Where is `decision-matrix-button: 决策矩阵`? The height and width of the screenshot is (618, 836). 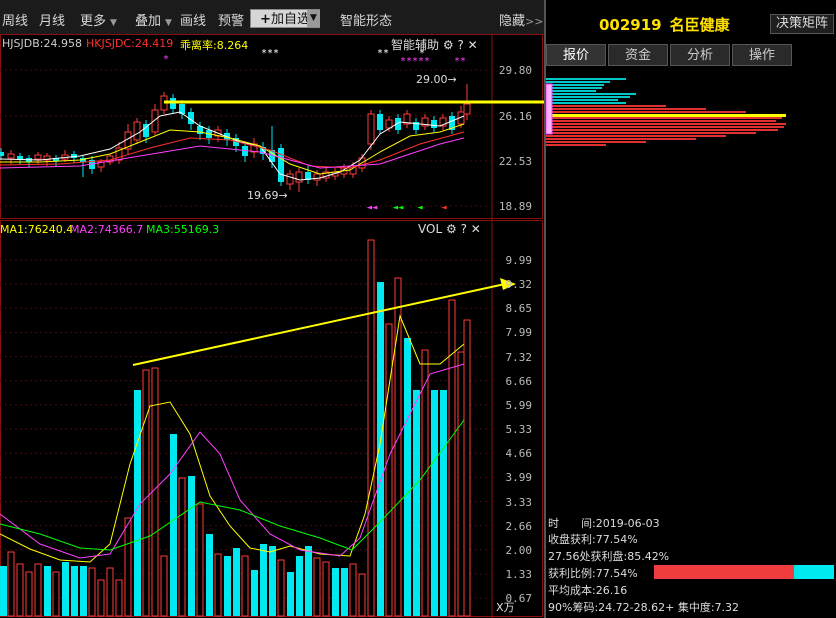 decision-matrix-button: 决策矩阵 is located at coordinates (802, 24).